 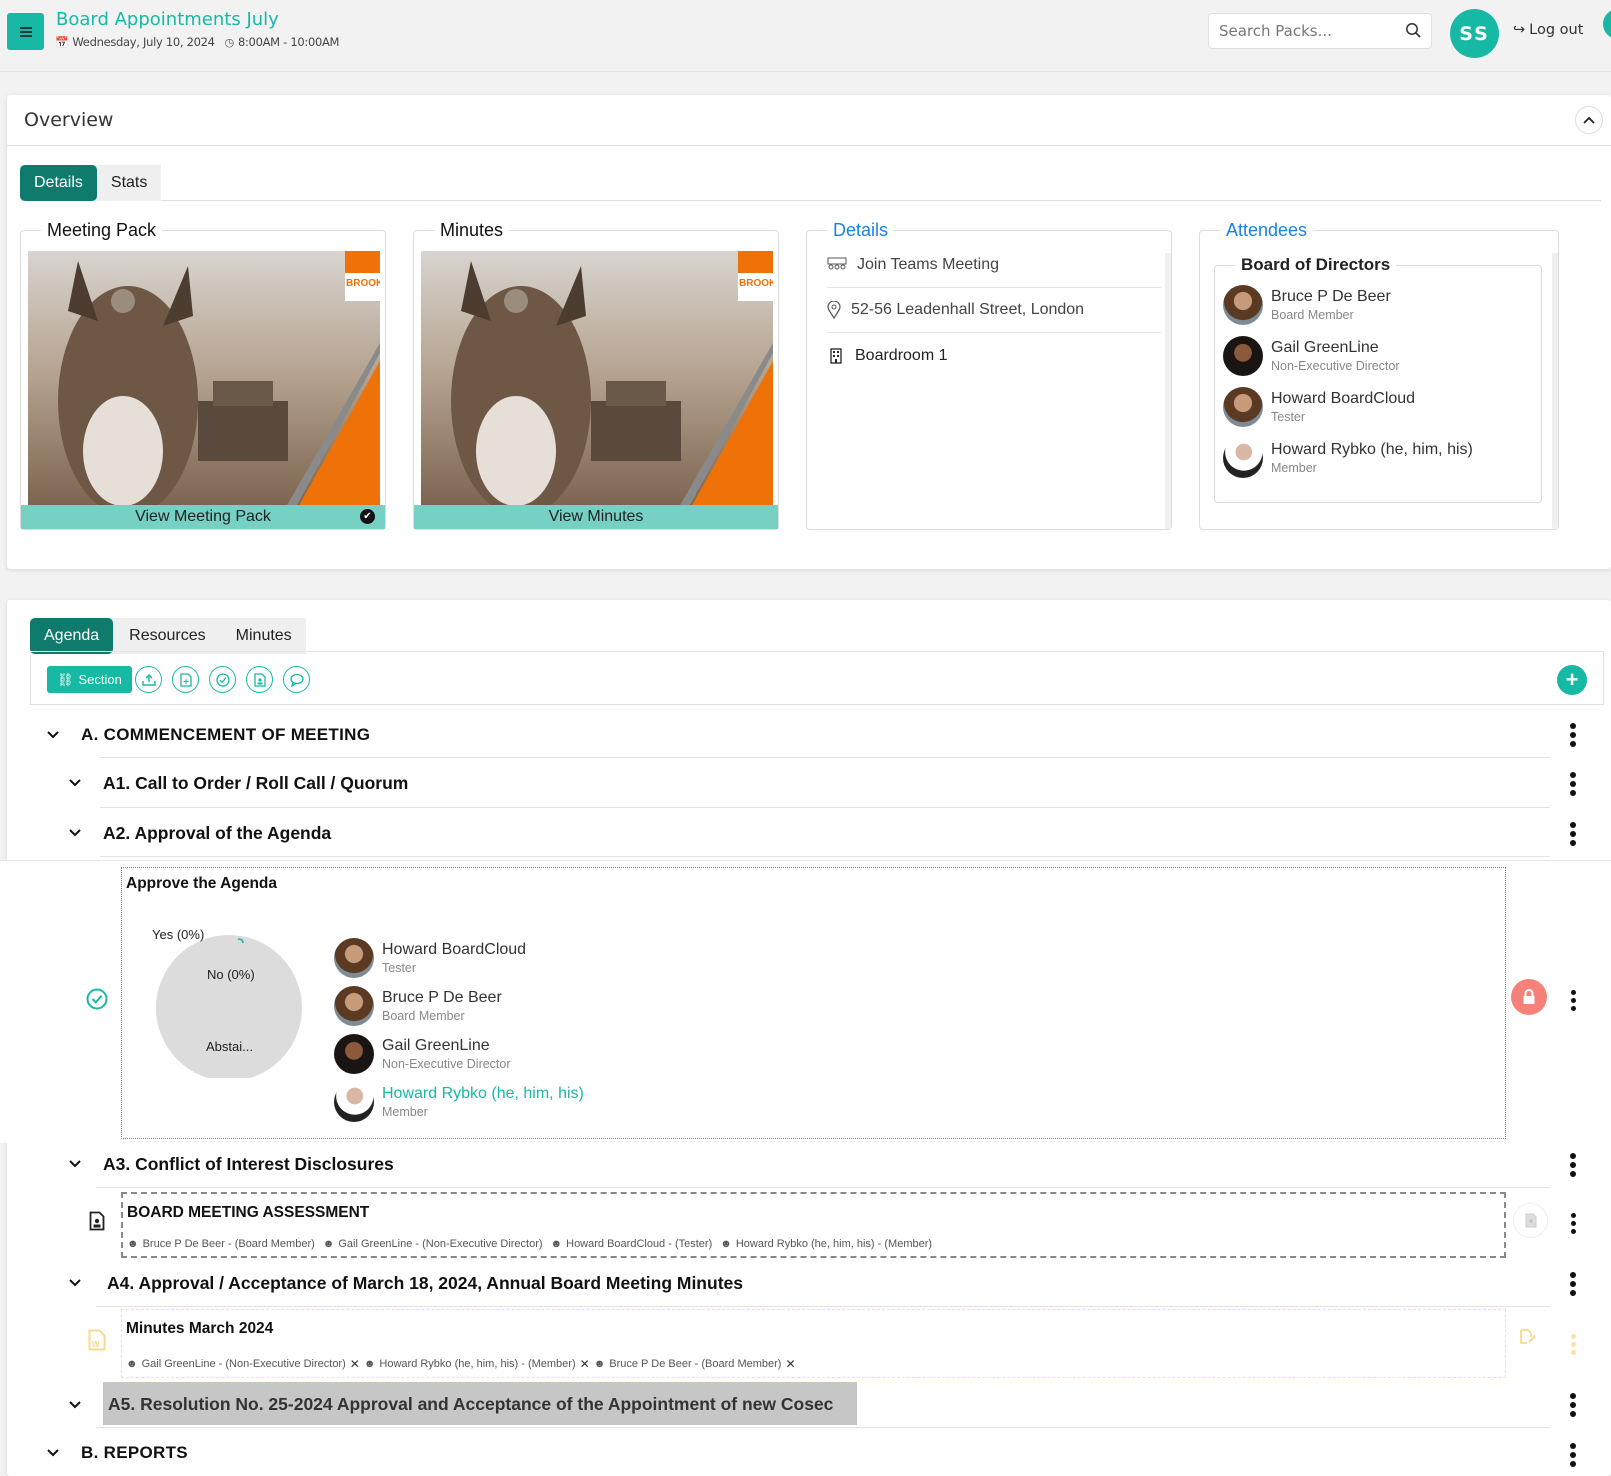 What do you see at coordinates (264, 636) in the screenshot?
I see `tab-minutes: Minutes` at bounding box center [264, 636].